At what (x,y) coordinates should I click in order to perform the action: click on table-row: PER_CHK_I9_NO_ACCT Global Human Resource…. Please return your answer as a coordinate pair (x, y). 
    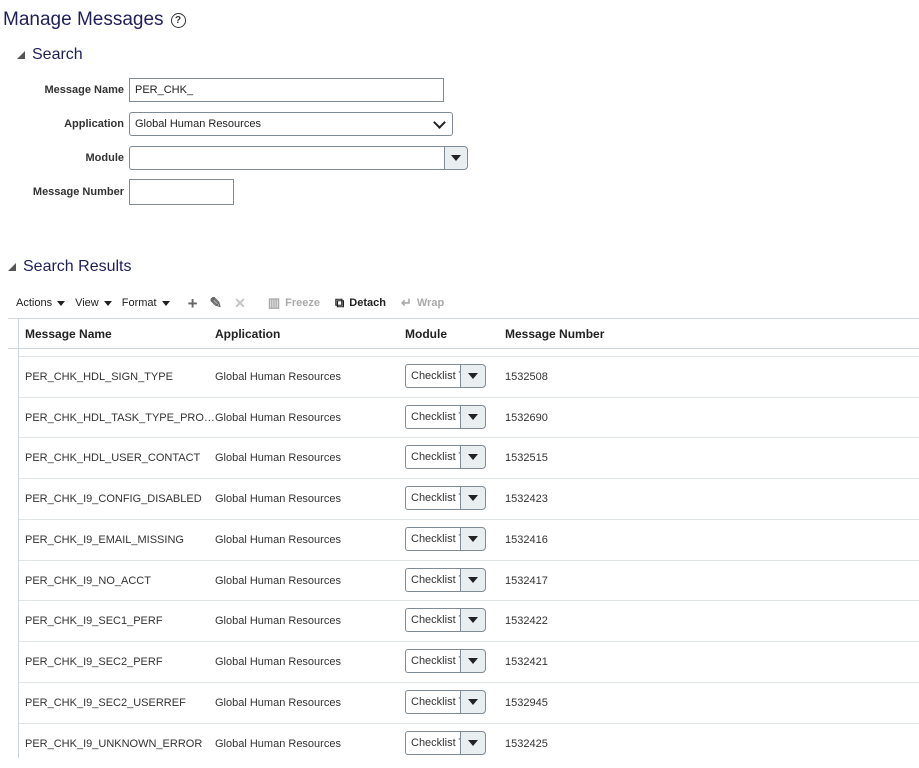
    Looking at the image, I should click on (469, 580).